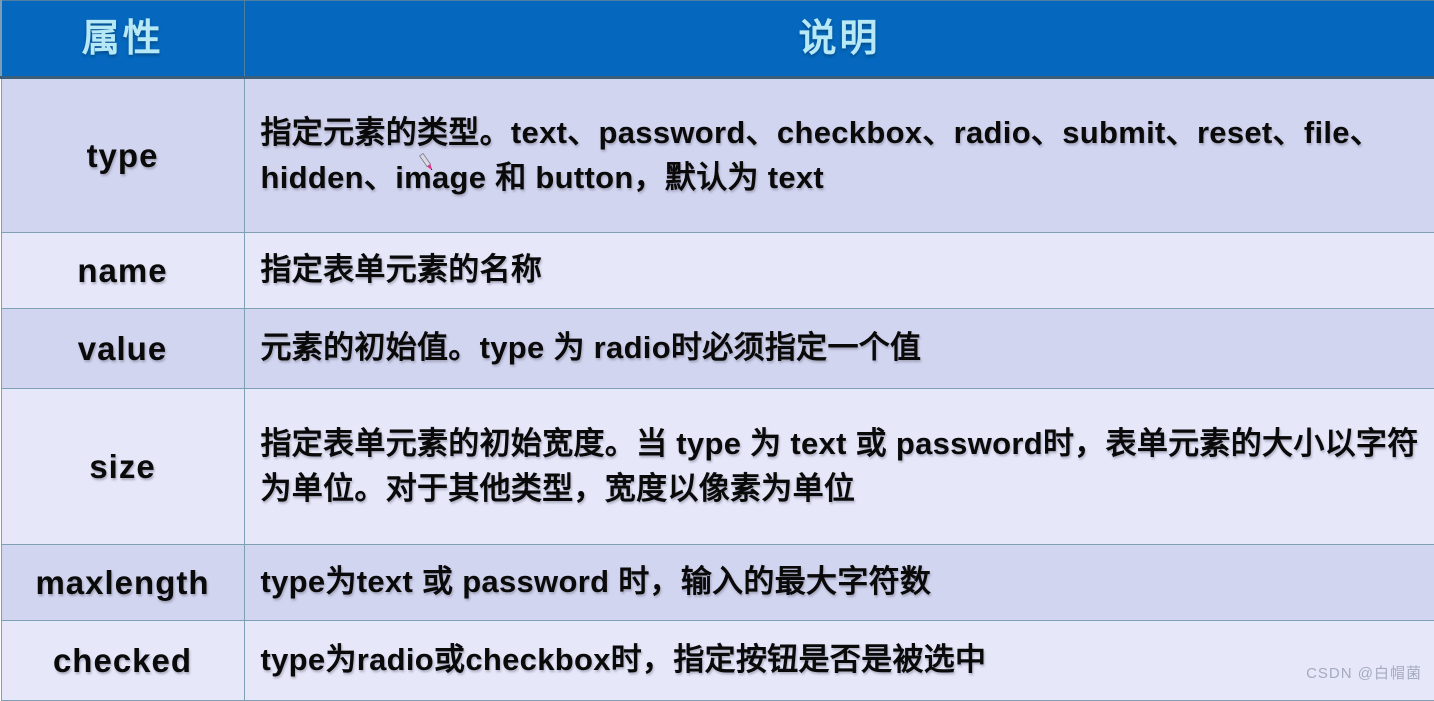 The image size is (1434, 701). Describe the element at coordinates (847, 348) in the screenshot. I see `description-text: 元素的初始值。type 为 radio时必须指定一个值` at that location.